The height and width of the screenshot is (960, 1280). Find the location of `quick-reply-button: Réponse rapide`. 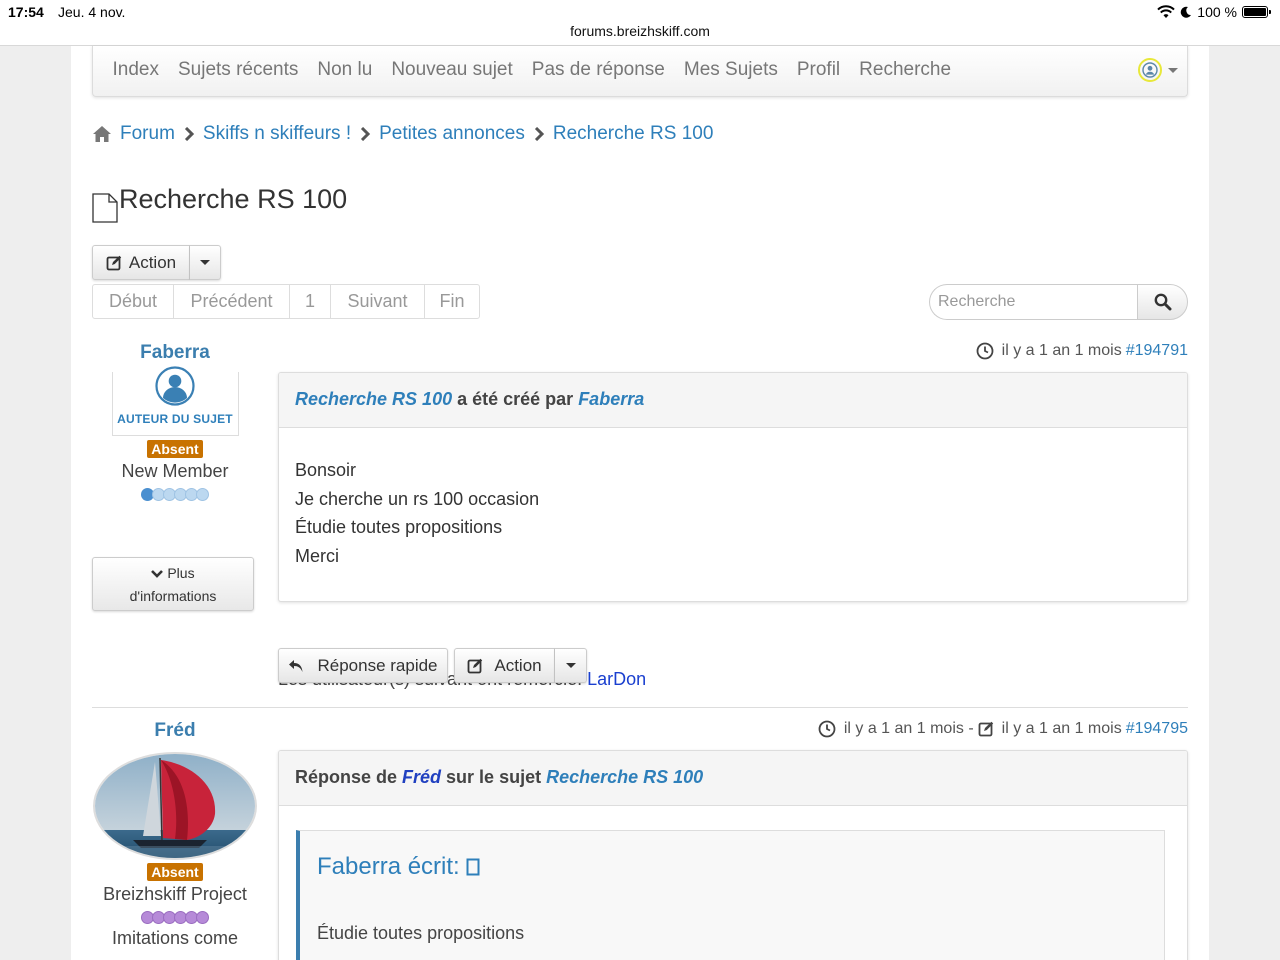

quick-reply-button: Réponse rapide is located at coordinates (363, 665).